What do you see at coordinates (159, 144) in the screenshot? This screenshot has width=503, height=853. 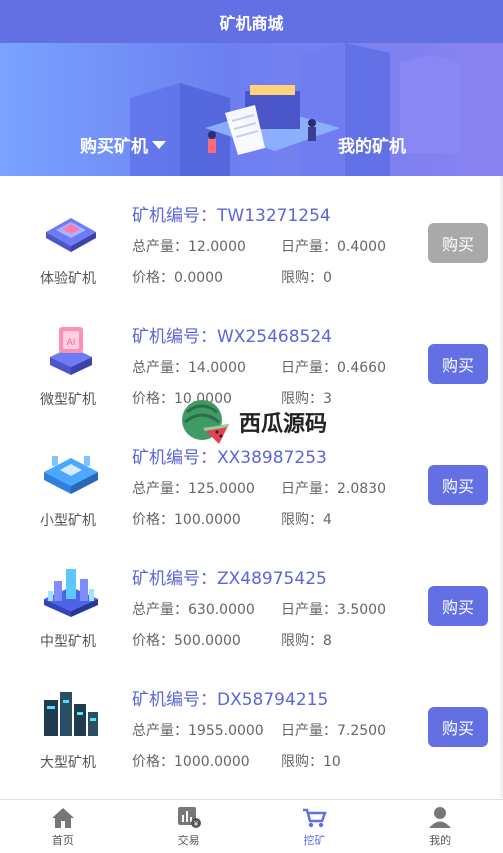 I see `caret-down-icon` at bounding box center [159, 144].